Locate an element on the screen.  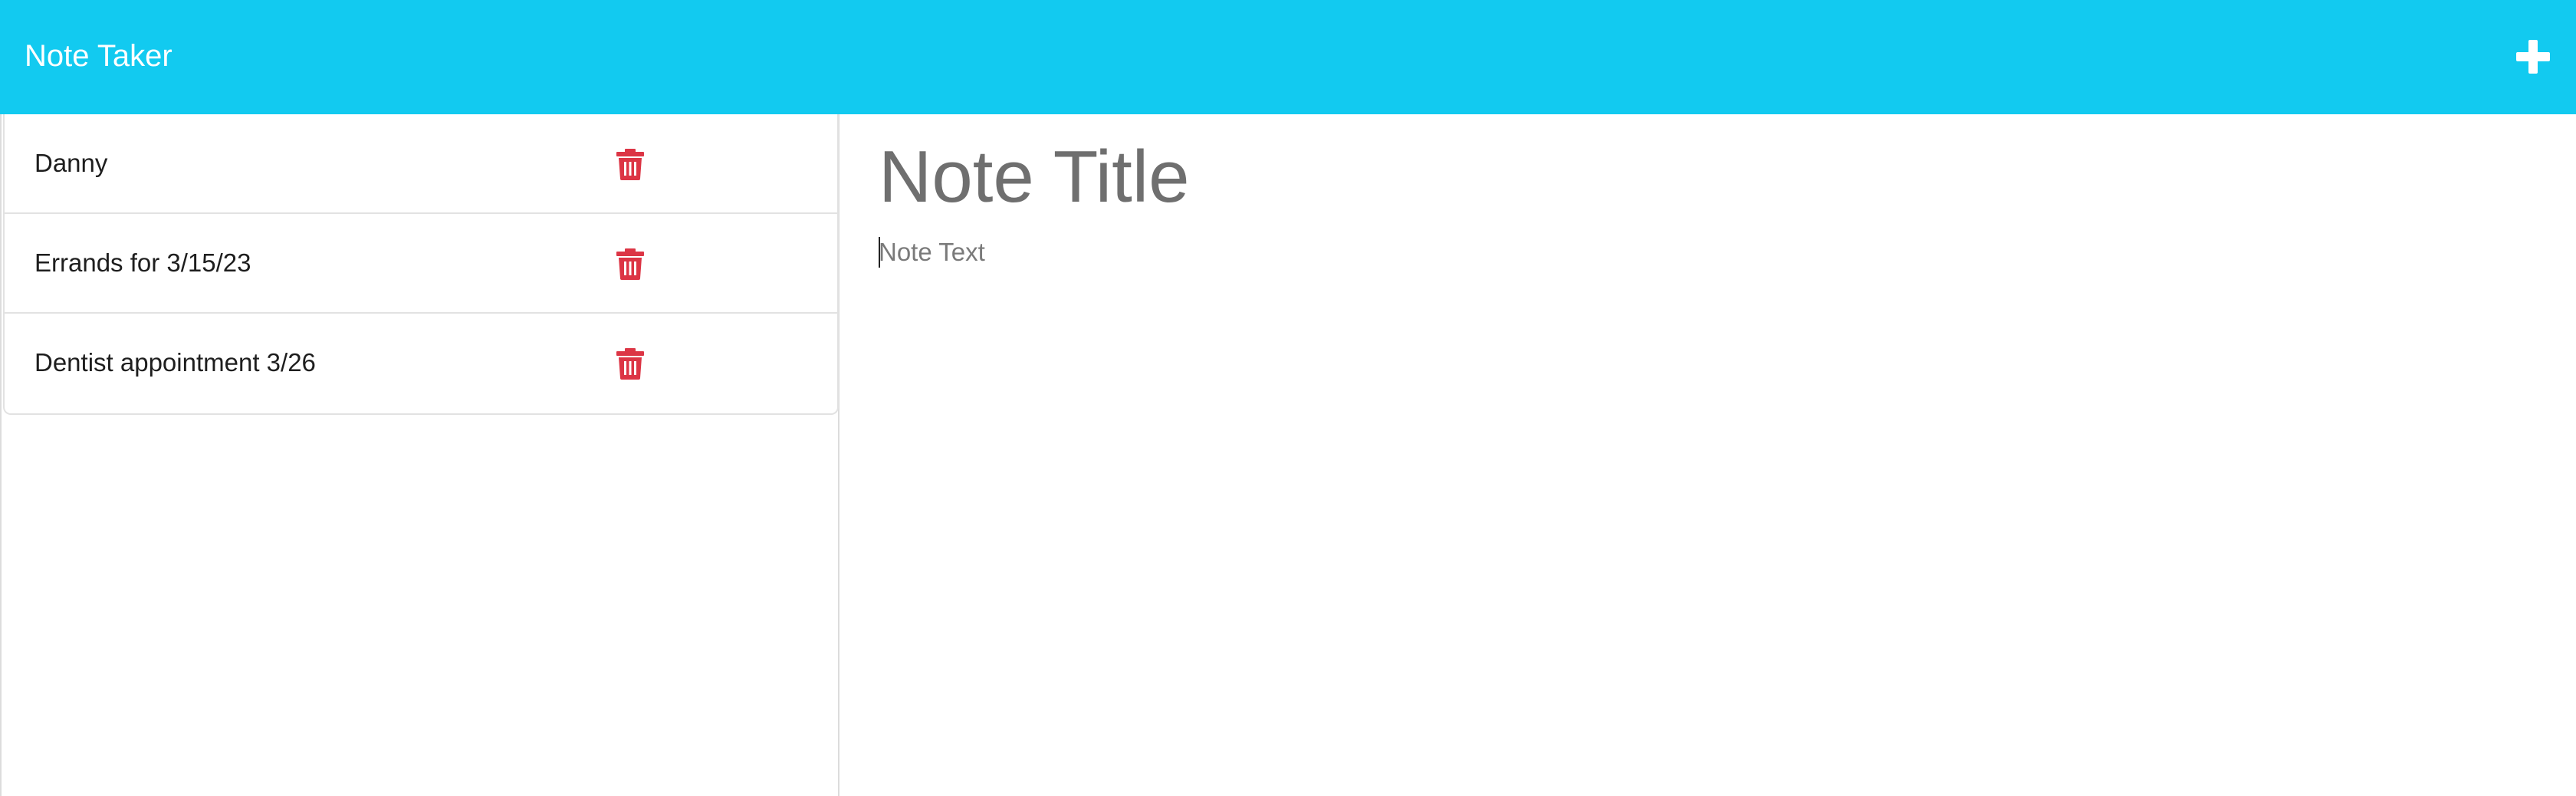
new-note-button is located at coordinates (2533, 56).